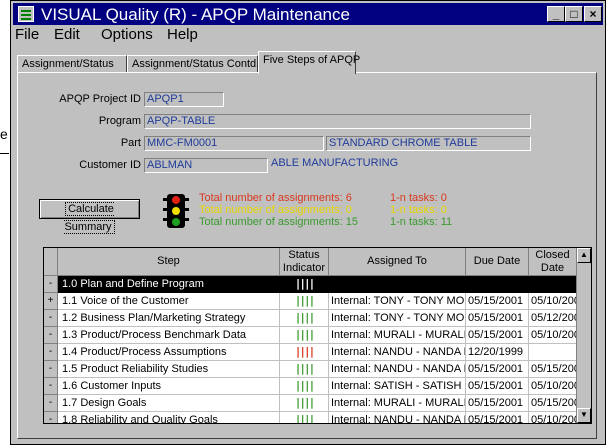 This screenshot has height=447, width=611. I want to click on minimize-button: _, so click(556, 14).